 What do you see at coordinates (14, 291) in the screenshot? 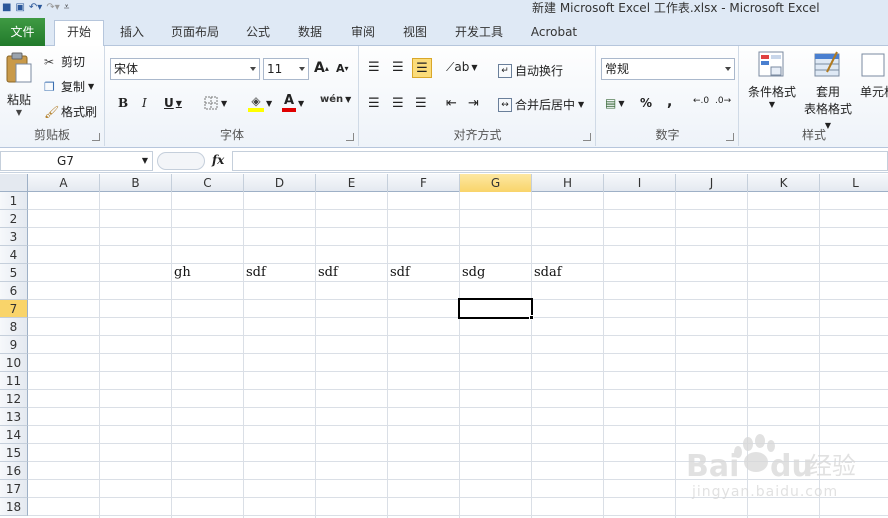
I see `row-header-6: 6` at bounding box center [14, 291].